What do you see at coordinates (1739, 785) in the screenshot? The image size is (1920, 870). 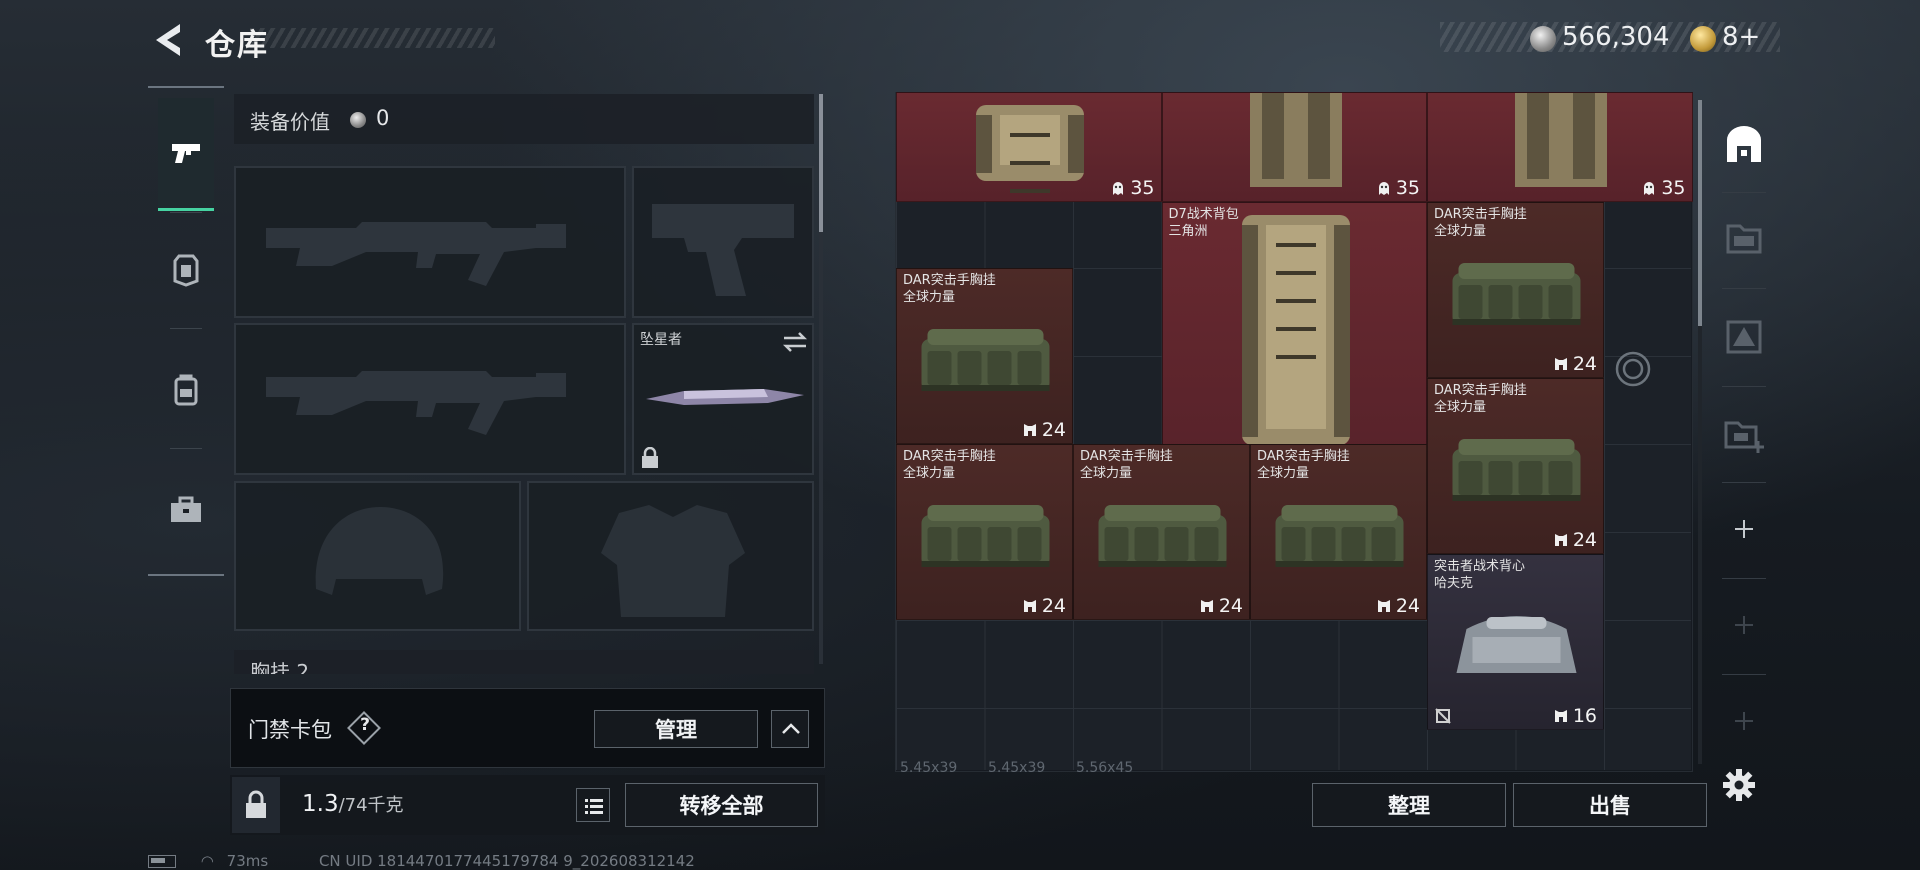 I see `settings-gear-icon` at bounding box center [1739, 785].